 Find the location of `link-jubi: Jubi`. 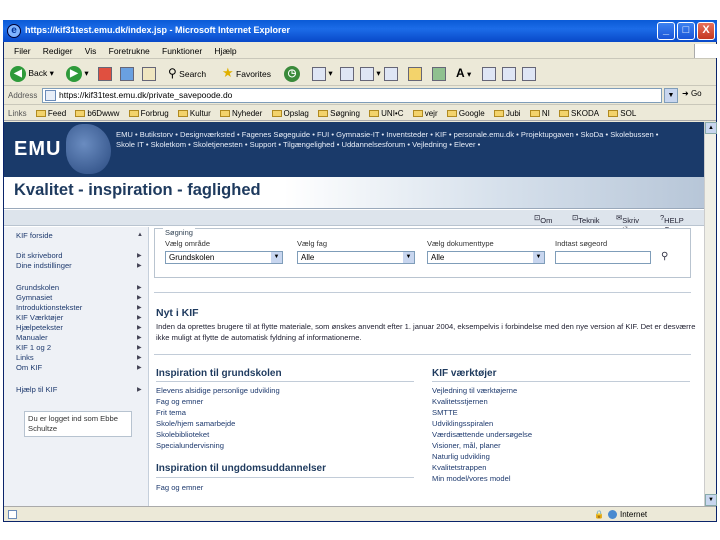

link-jubi: Jubi is located at coordinates (507, 113).